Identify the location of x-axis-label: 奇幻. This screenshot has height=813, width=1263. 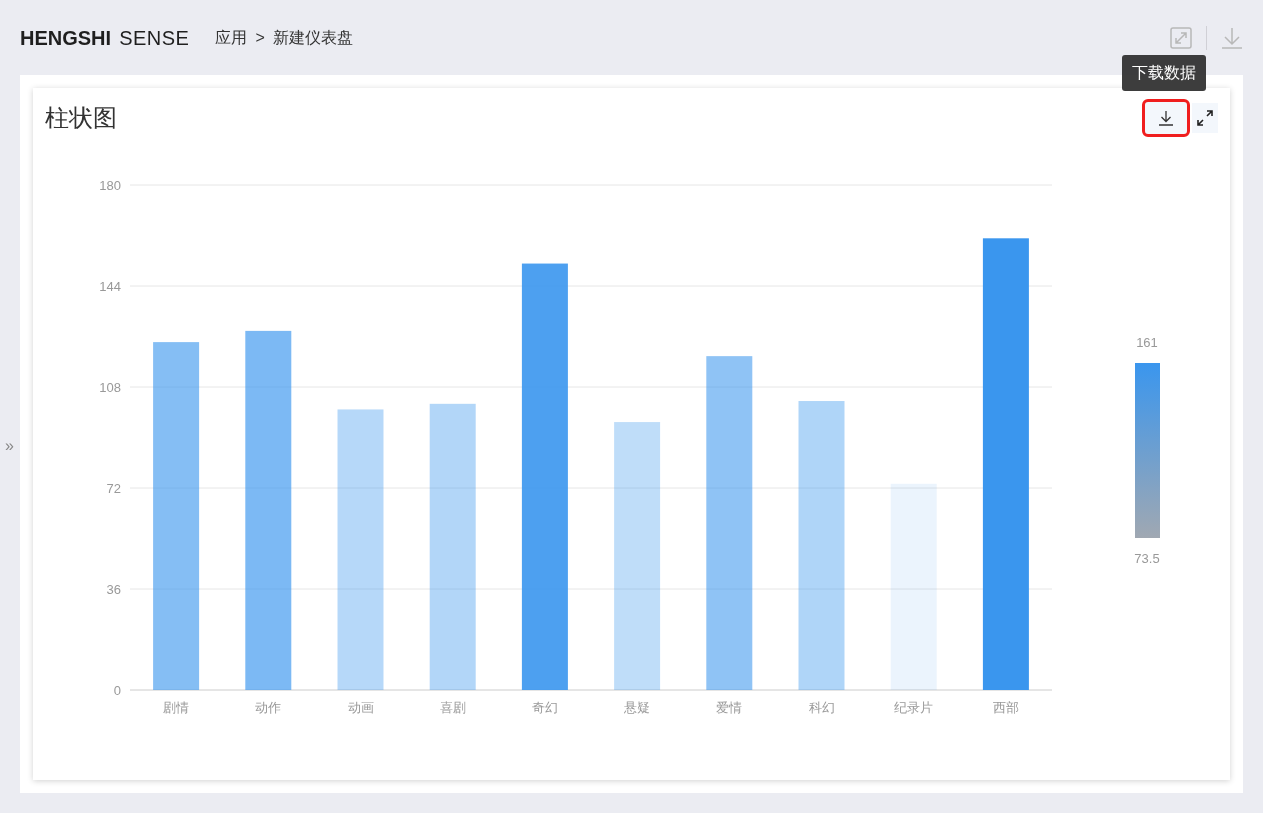
(544, 707).